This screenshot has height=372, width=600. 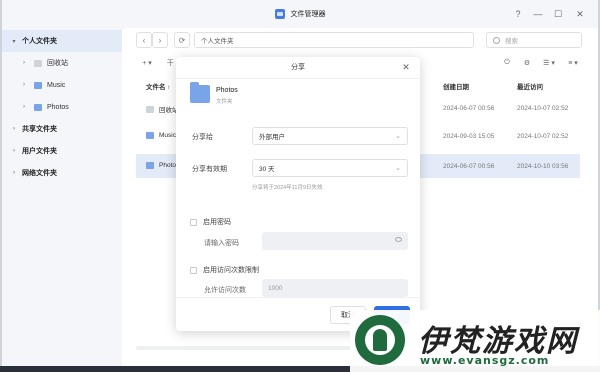 I want to click on search-placeholder: 搜索, so click(x=511, y=41).